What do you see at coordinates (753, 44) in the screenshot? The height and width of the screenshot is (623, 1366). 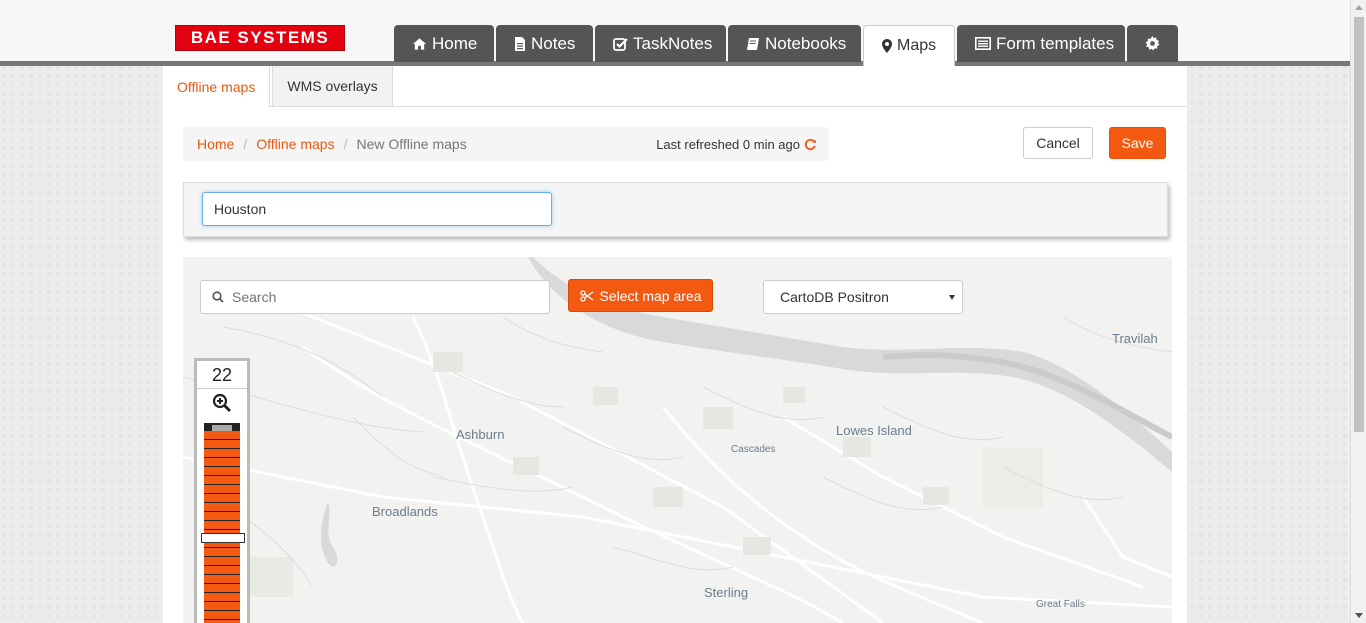 I see `book-icon` at bounding box center [753, 44].